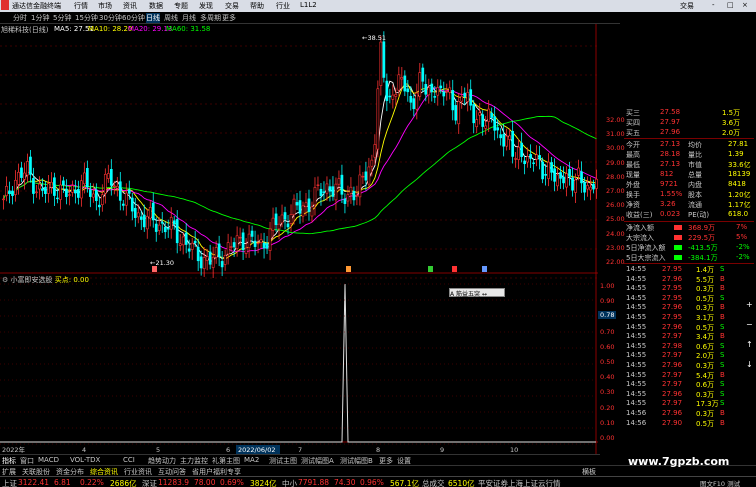  What do you see at coordinates (206, 6) in the screenshot?
I see `menu-discover: 发现` at bounding box center [206, 6].